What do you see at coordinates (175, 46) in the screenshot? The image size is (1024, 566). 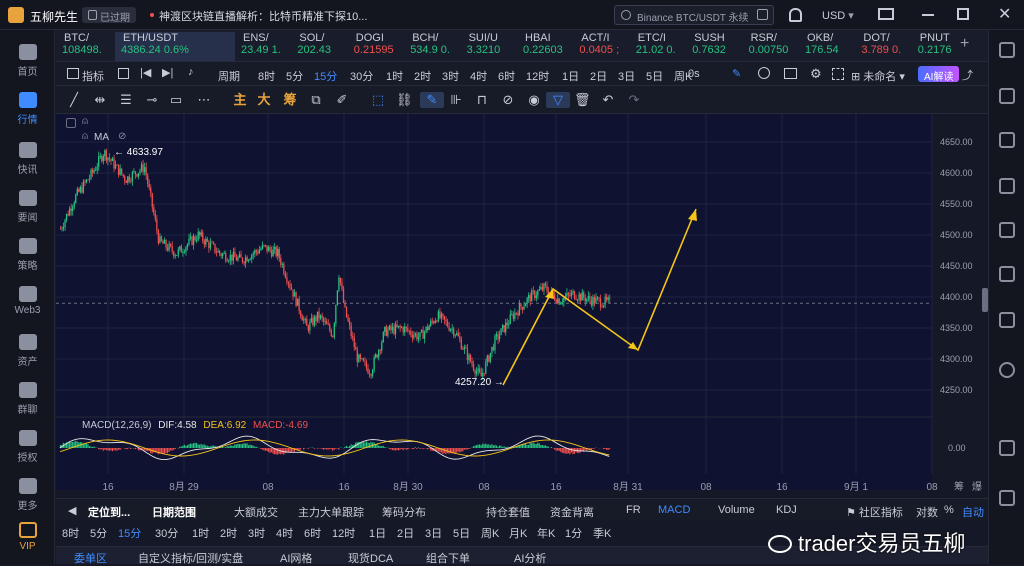 I see `ticker-1: ETH/USDT4386.24 0.6%` at bounding box center [175, 46].